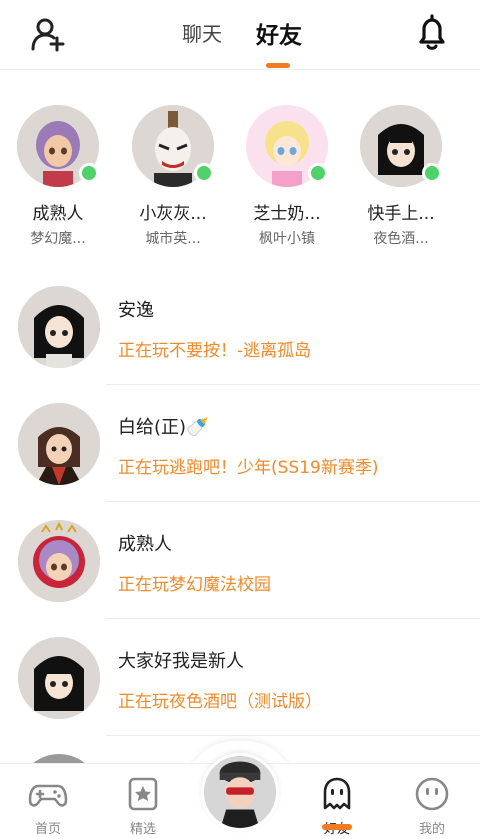 This screenshot has height=839, width=480. Describe the element at coordinates (58, 214) in the screenshot. I see `online-friend-name: 成熟人` at that location.